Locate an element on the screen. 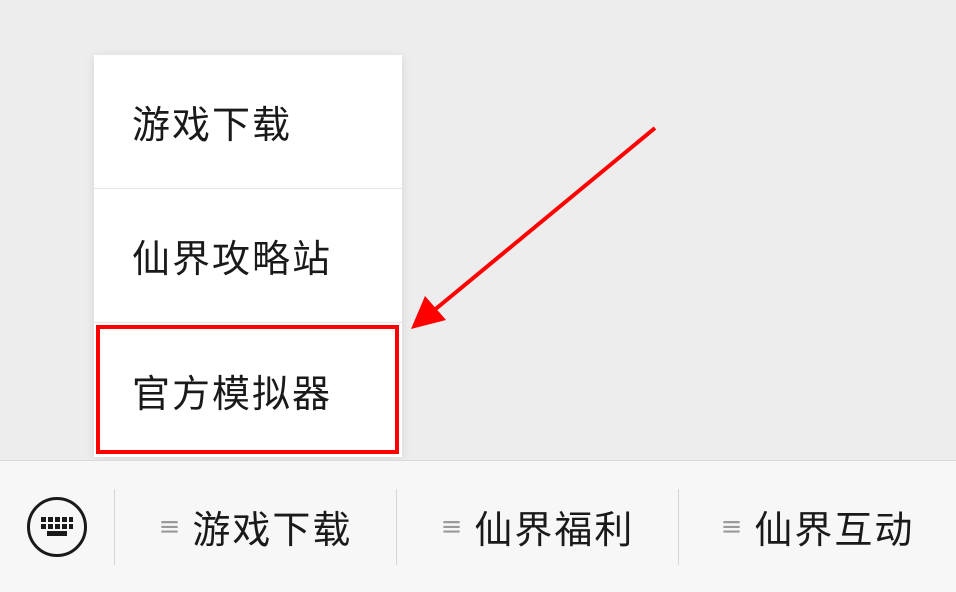 The image size is (956, 592). tab-interaction: ≡ 仙界互动 is located at coordinates (817, 526).